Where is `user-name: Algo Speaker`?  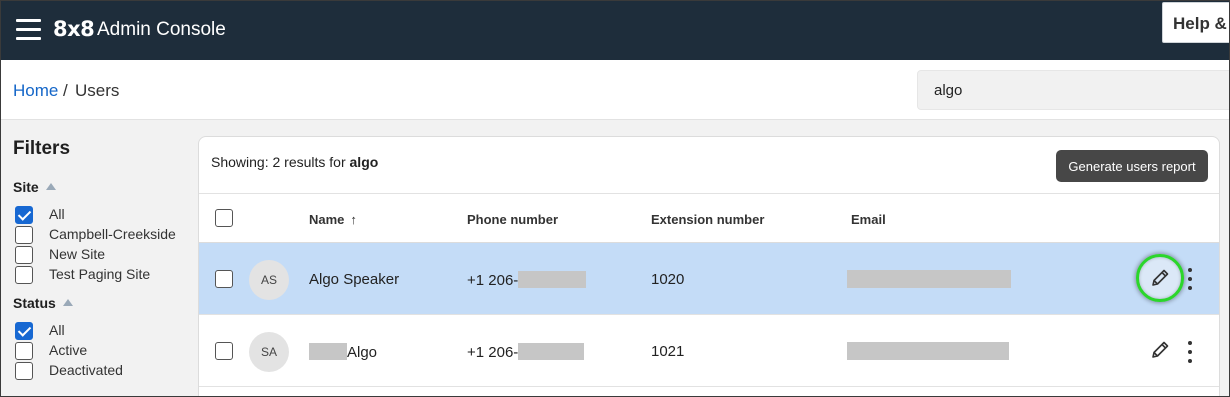
user-name: Algo Speaker is located at coordinates (354, 279).